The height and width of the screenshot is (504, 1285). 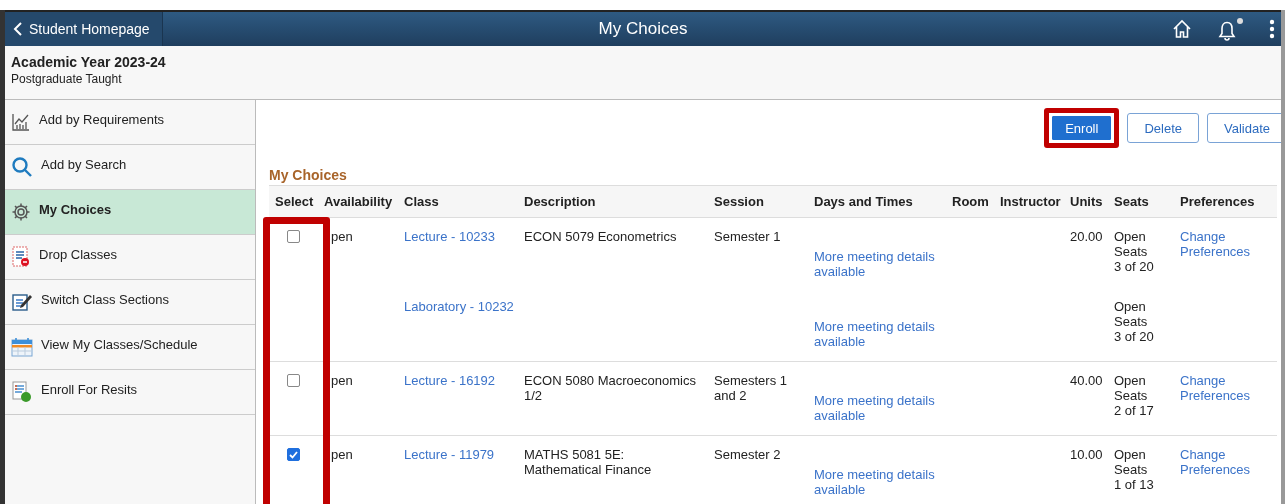 What do you see at coordinates (1217, 201) in the screenshot?
I see `column-header: Preferences` at bounding box center [1217, 201].